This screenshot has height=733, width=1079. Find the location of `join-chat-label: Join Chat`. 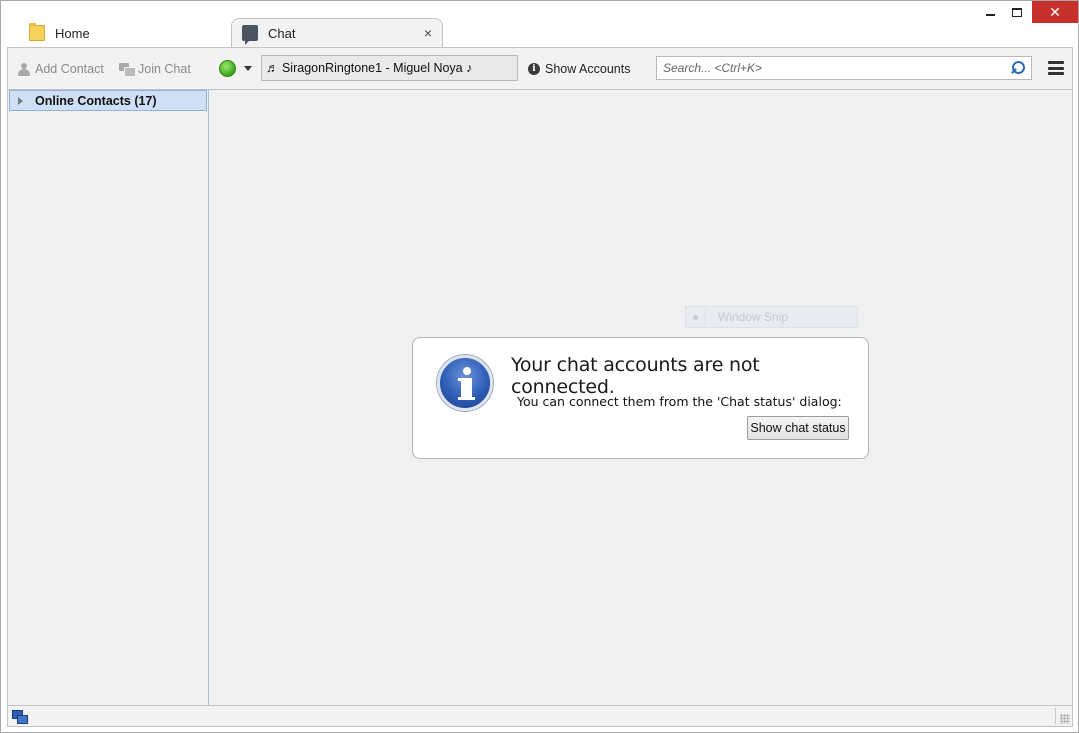

join-chat-label: Join Chat is located at coordinates (164, 69).